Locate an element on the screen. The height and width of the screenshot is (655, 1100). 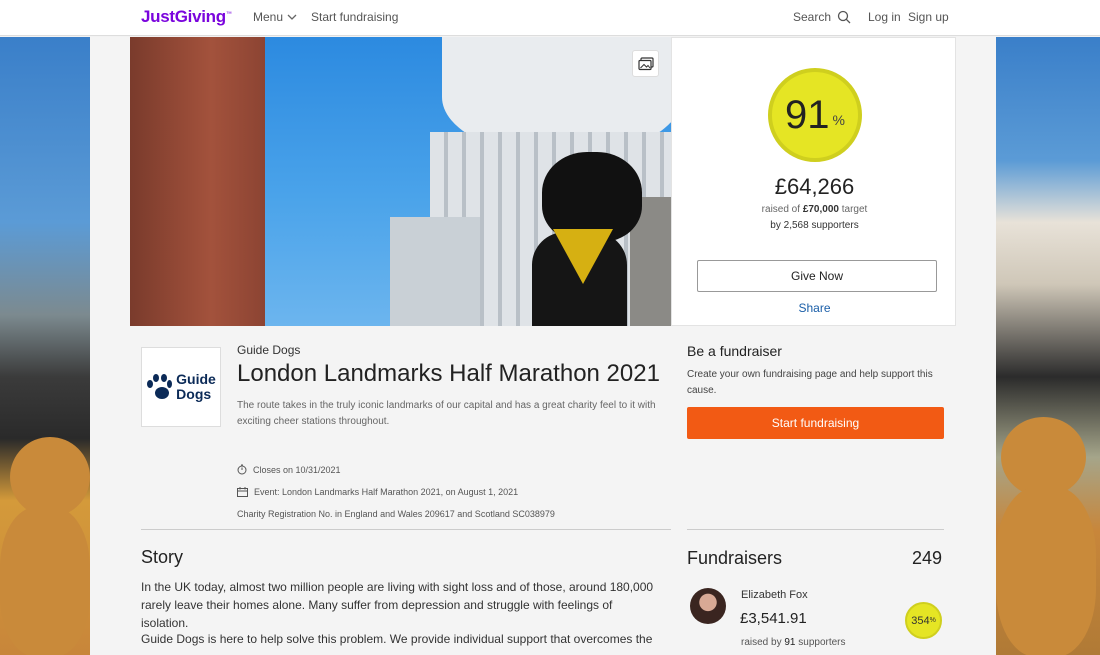
closing-date: Closes on 10/31/2021 is located at coordinates (289, 469).